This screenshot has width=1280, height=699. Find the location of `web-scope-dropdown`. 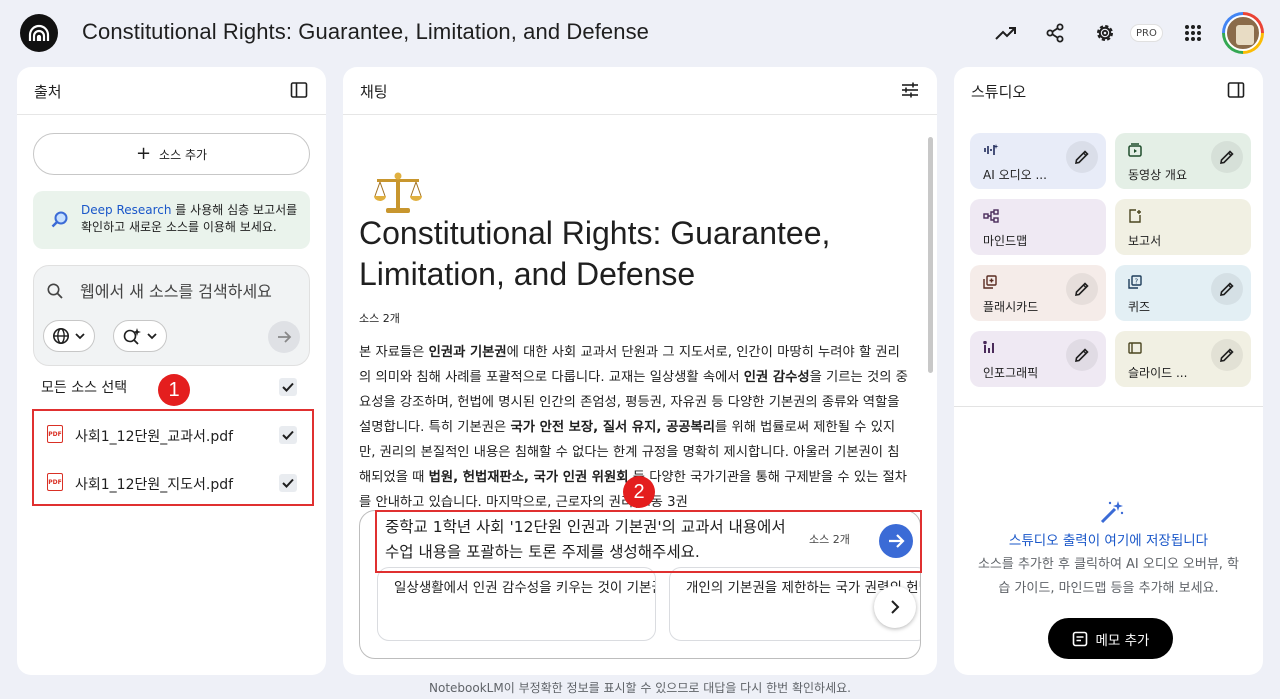

web-scope-dropdown is located at coordinates (69, 336).